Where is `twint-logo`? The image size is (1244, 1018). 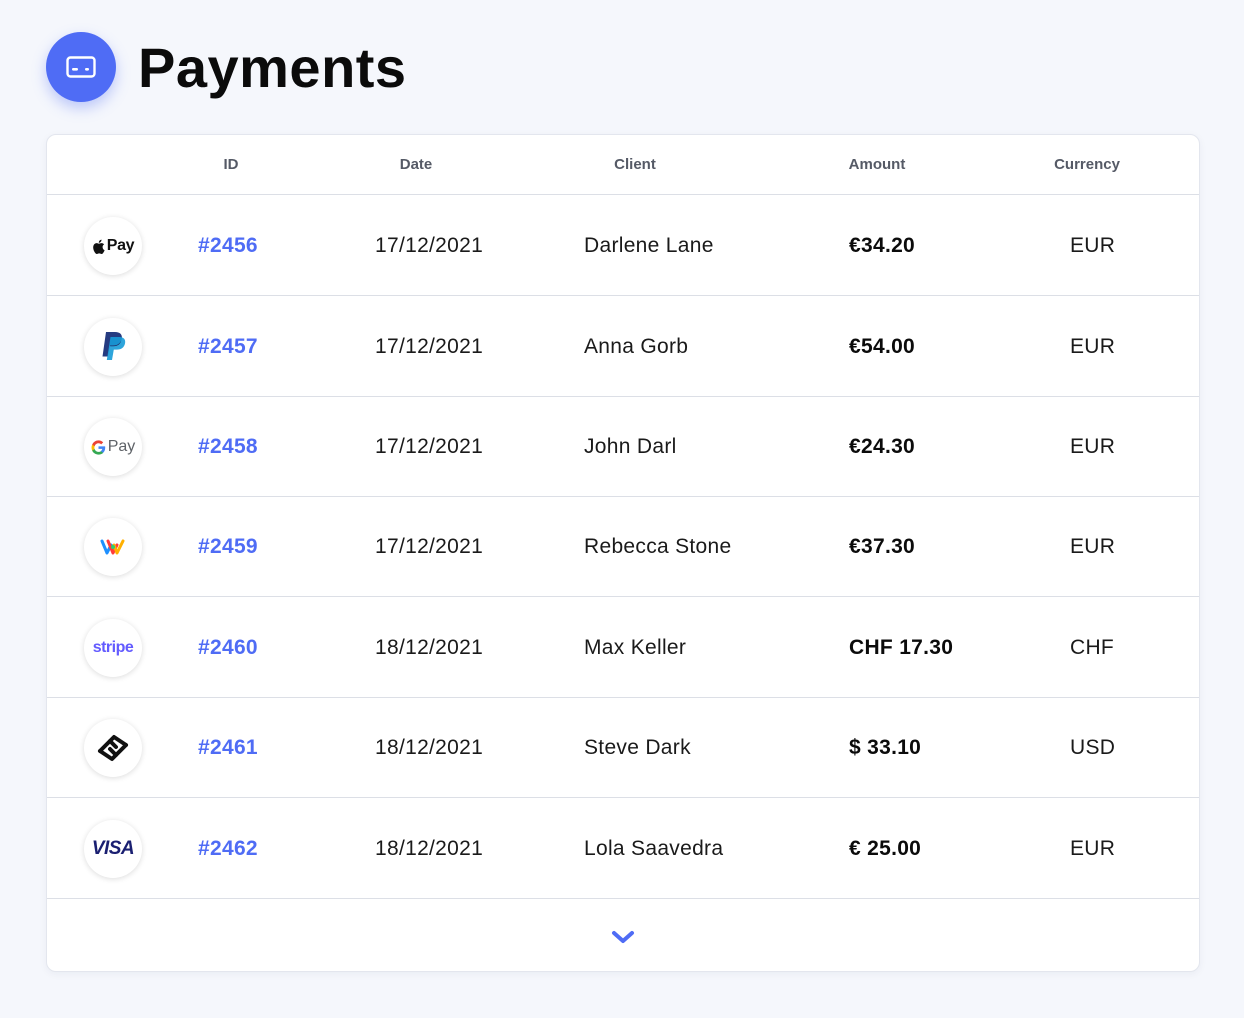 twint-logo is located at coordinates (113, 547).